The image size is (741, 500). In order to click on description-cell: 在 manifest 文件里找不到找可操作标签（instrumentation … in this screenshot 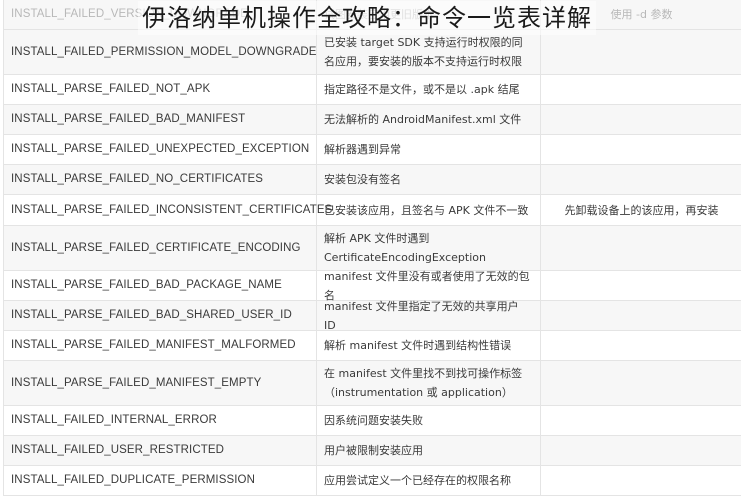, I will do `click(429, 383)`.